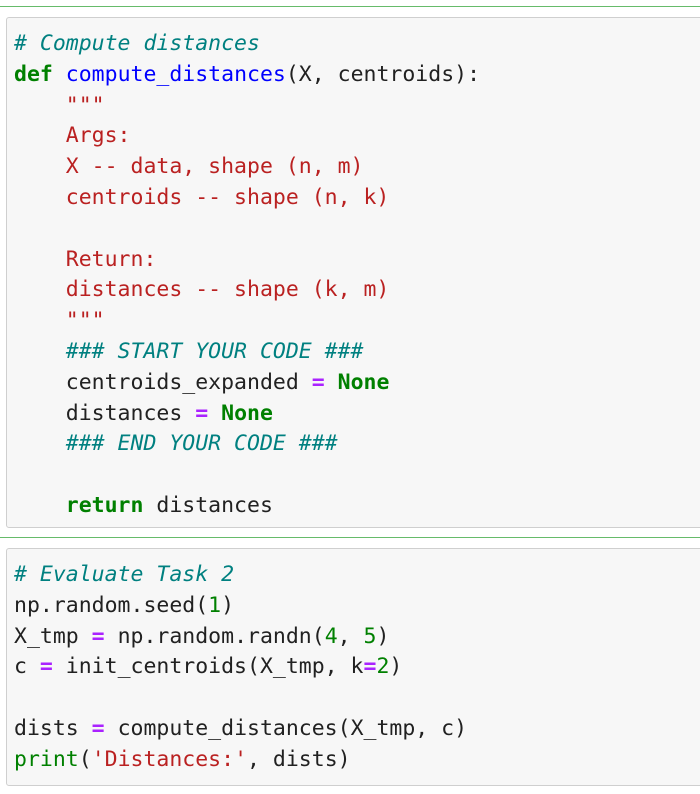 This screenshot has width=700, height=794. What do you see at coordinates (214, 351) in the screenshot?
I see `code-comment: ### START YOUR CODE ###` at bounding box center [214, 351].